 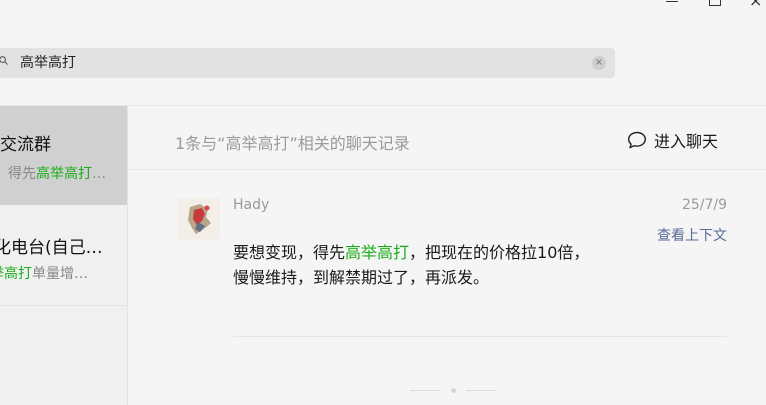 I want to click on enter-chat-label: 进入聊天, so click(x=686, y=141).